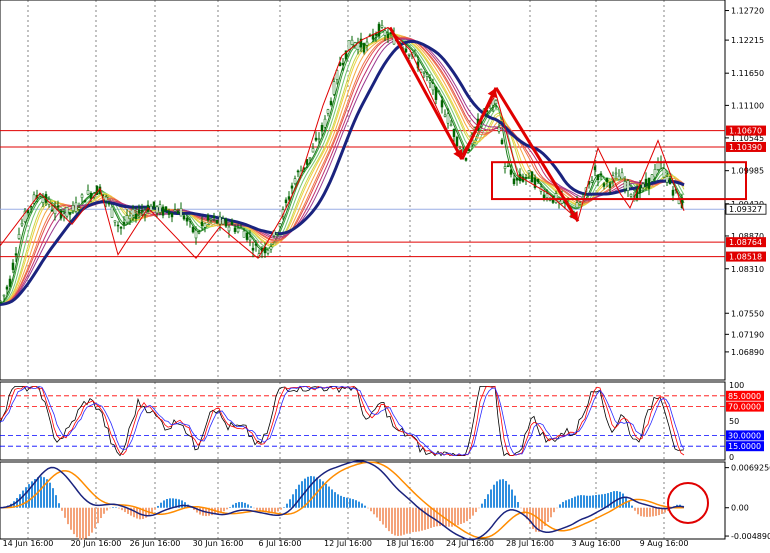 The width and height of the screenshot is (770, 553). Describe the element at coordinates (530, 543) in the screenshot. I see `x-tick-label: 28 Jul 16:00` at that location.